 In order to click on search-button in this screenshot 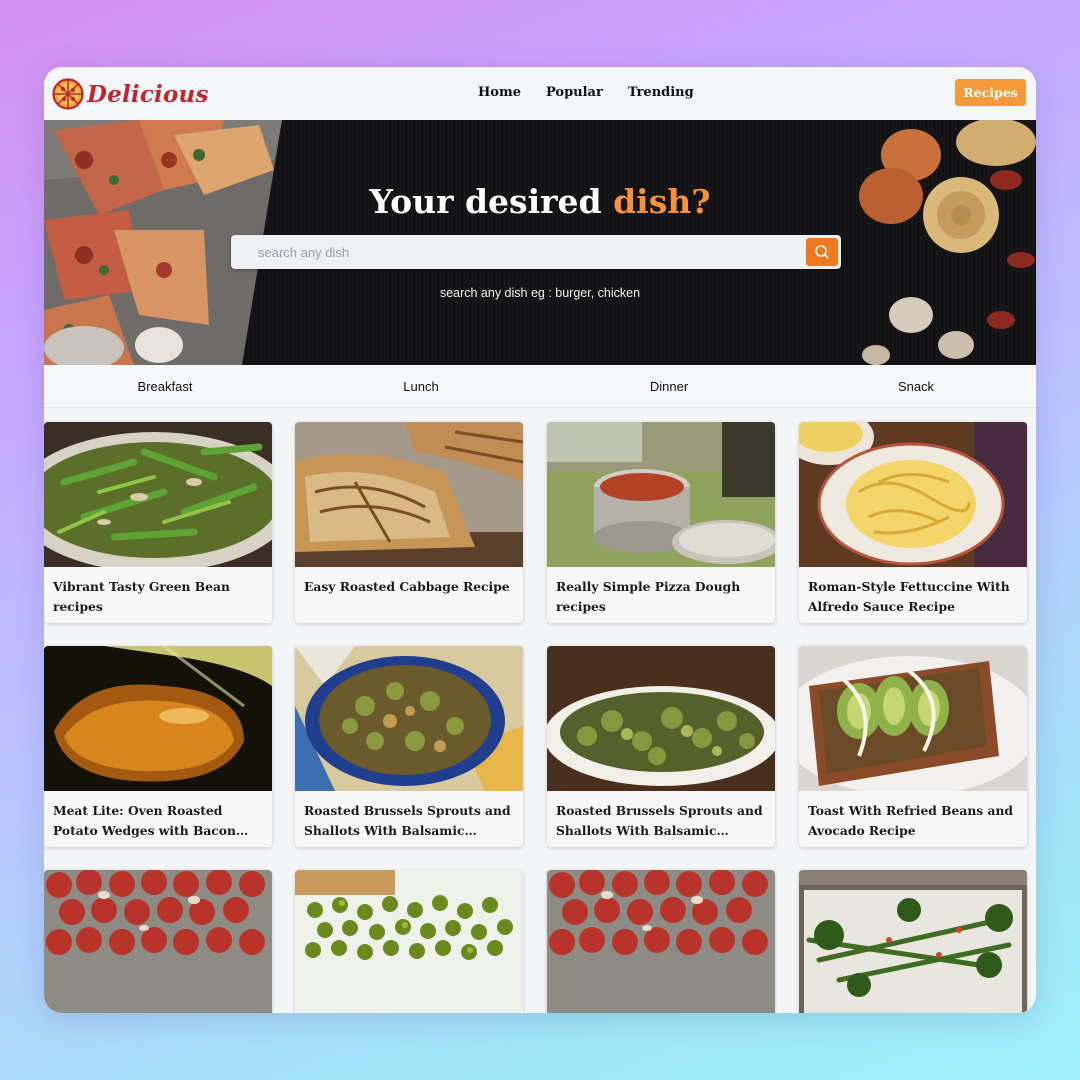, I will do `click(822, 252)`.